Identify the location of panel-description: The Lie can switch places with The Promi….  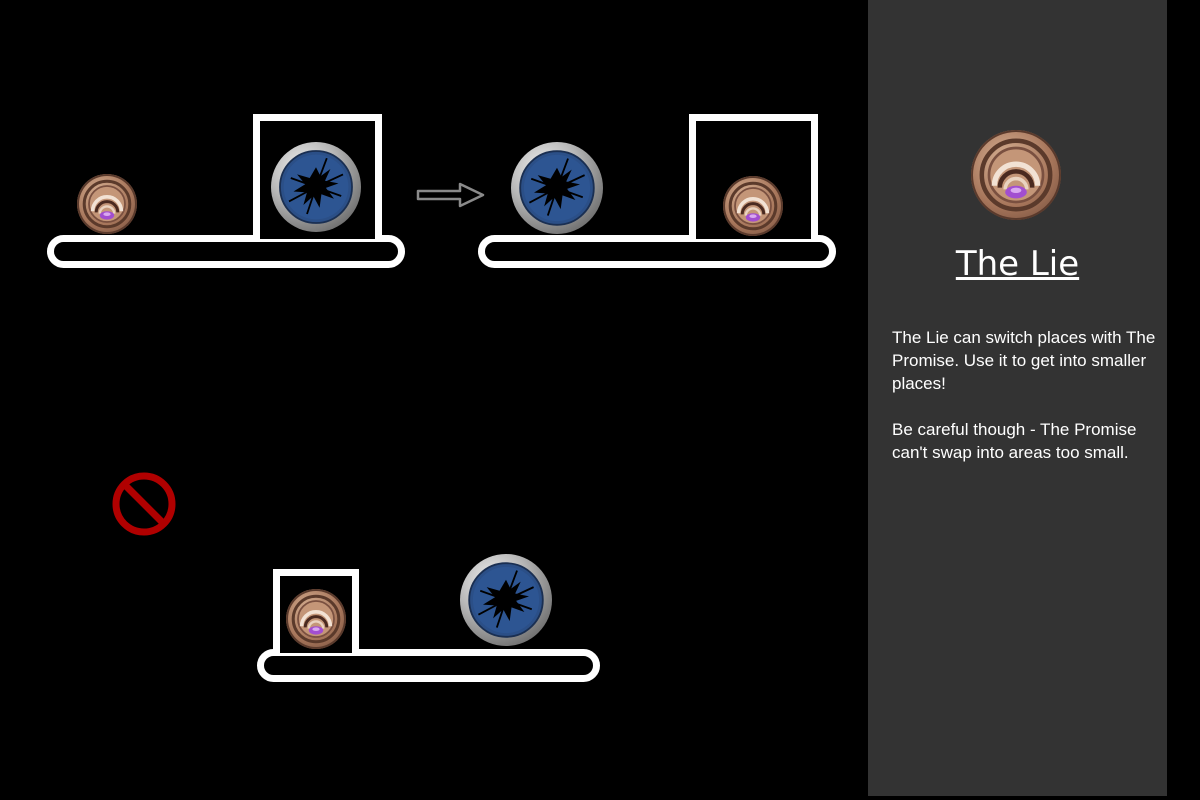
(1024, 360).